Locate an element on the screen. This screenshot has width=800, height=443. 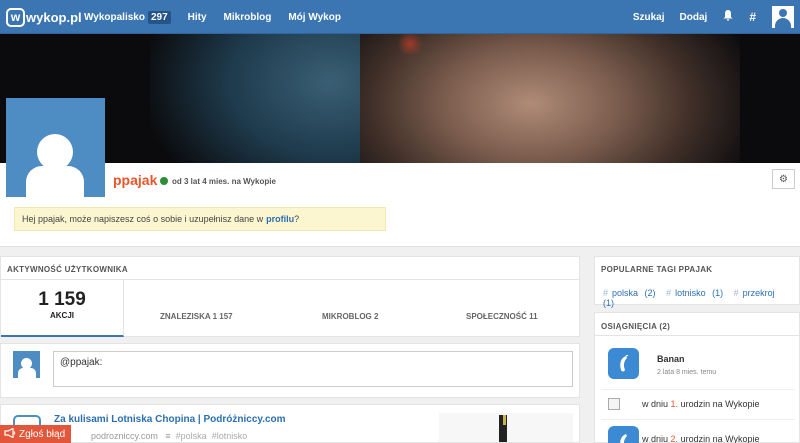
popular-tags-list: # polska (2) # lotnisko (1) # przekroj (1) is located at coordinates (701, 298).